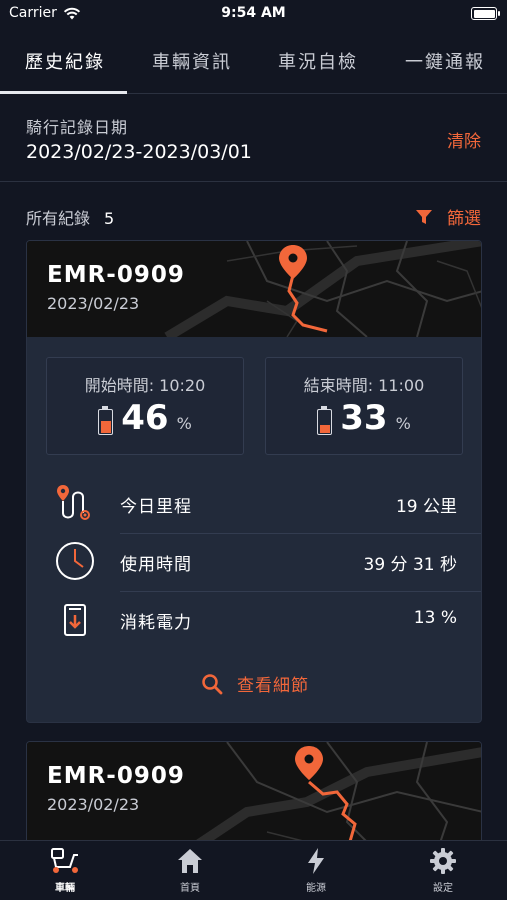 This screenshot has height=900, width=507. Describe the element at coordinates (443, 861) in the screenshot. I see `gear-icon` at that location.